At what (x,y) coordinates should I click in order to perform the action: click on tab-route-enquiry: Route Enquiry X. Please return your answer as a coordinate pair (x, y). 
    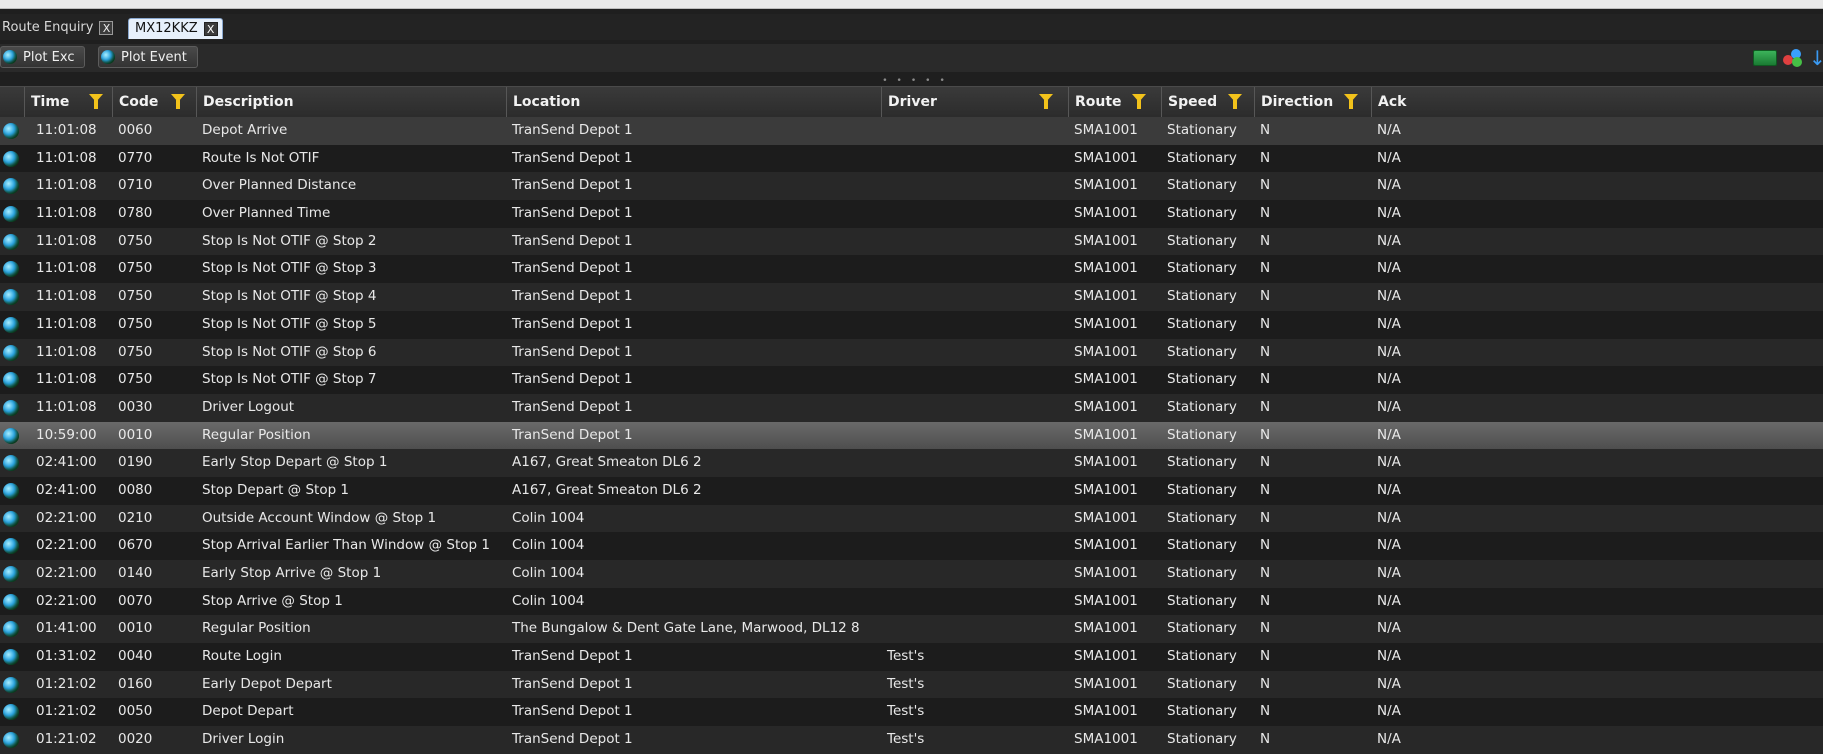
    Looking at the image, I should click on (58, 28).